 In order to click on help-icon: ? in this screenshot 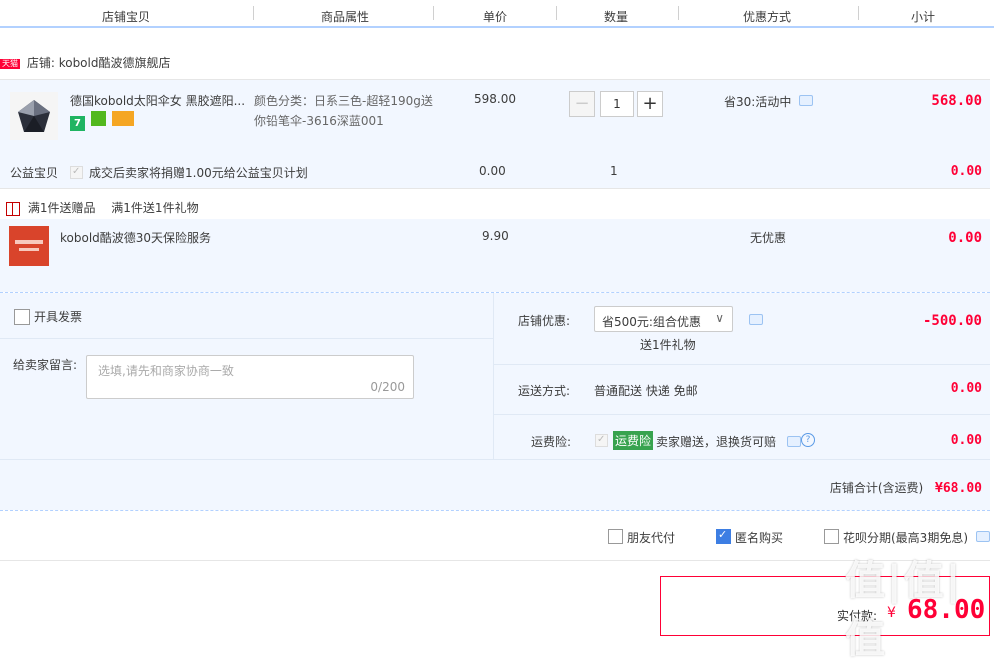, I will do `click(808, 440)`.